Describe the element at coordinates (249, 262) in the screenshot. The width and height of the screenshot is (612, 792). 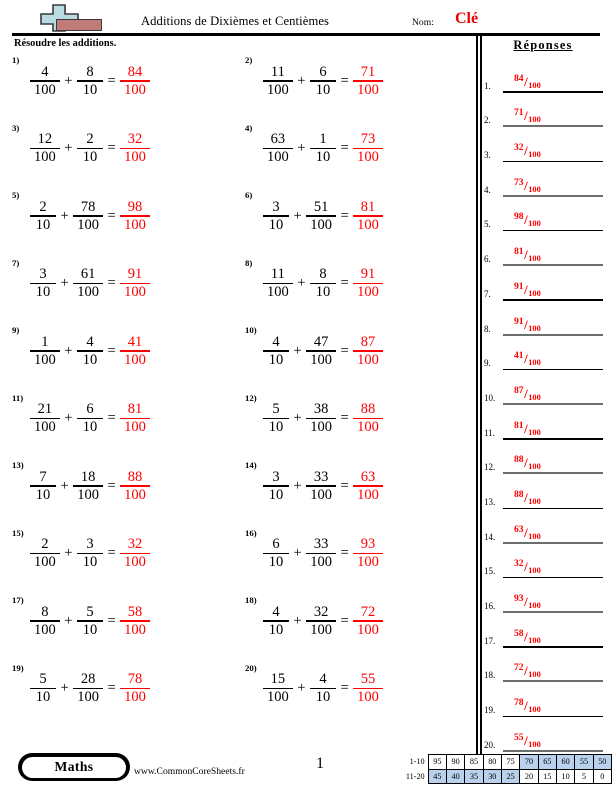
I see `problem-number: 8)` at that location.